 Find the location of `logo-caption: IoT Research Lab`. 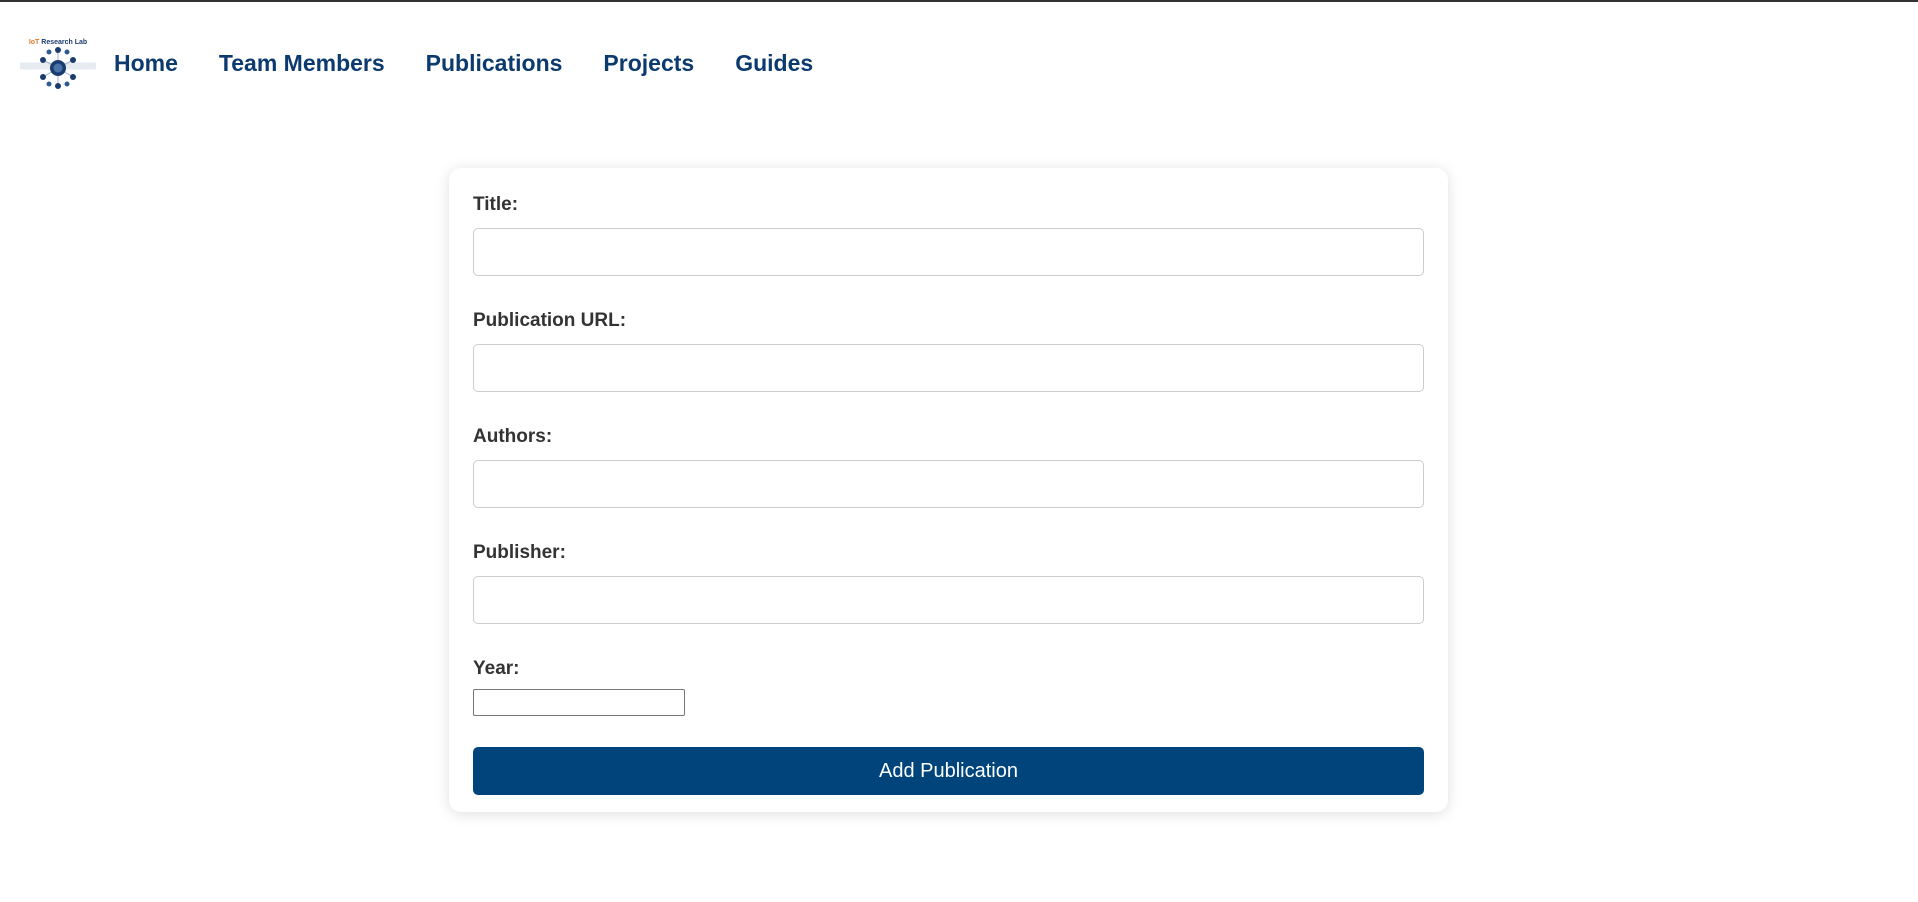

logo-caption: IoT Research Lab is located at coordinates (58, 42).